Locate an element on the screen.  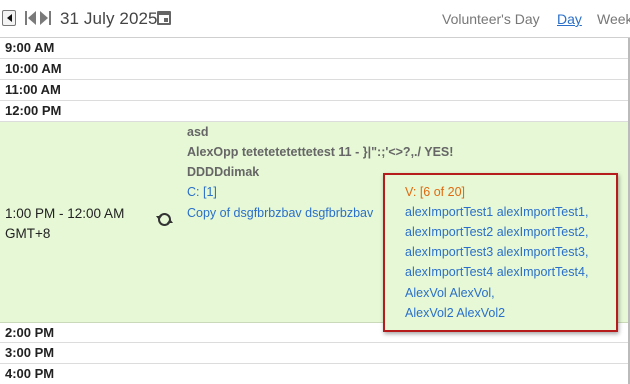
next-icon is located at coordinates (45, 18).